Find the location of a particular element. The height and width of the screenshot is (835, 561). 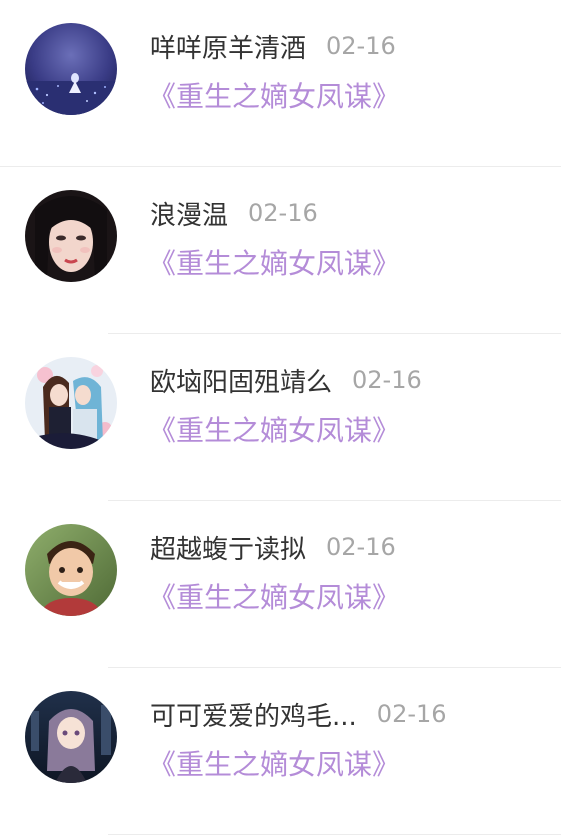

comment-header: 咩咩原羊清酒 02-16 is located at coordinates (273, 46).